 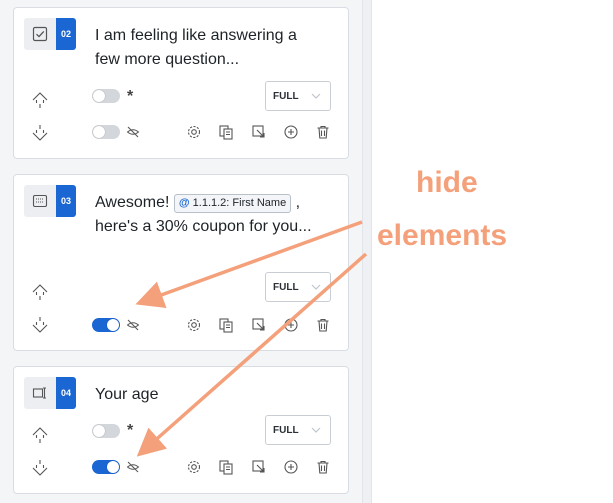 I want to click on mention-label: 1.1.1.2: First Name, so click(x=239, y=203).